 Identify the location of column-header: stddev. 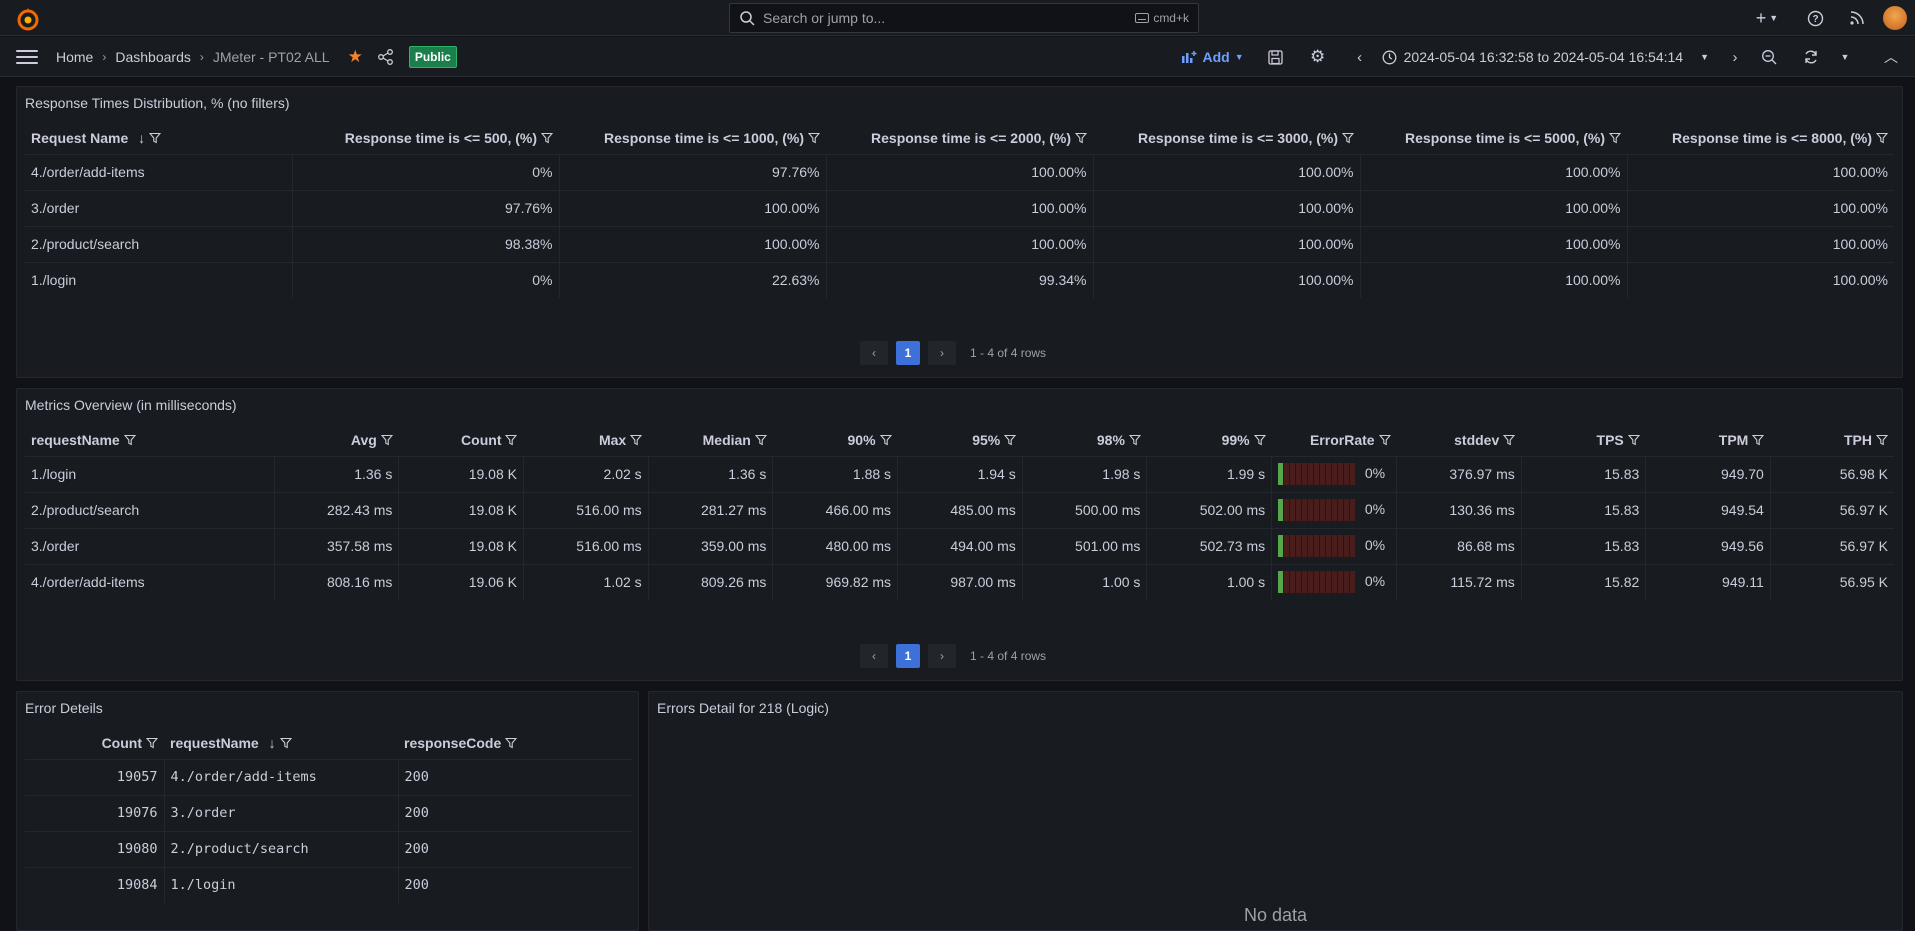
(1459, 441).